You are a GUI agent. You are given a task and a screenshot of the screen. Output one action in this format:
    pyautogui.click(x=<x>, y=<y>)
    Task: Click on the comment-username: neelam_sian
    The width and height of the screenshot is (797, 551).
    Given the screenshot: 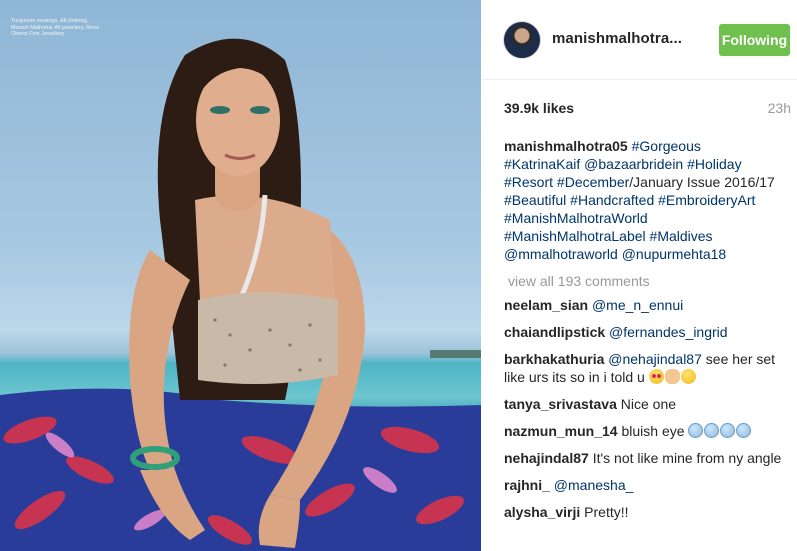 What is the action you would take?
    pyautogui.click(x=546, y=305)
    